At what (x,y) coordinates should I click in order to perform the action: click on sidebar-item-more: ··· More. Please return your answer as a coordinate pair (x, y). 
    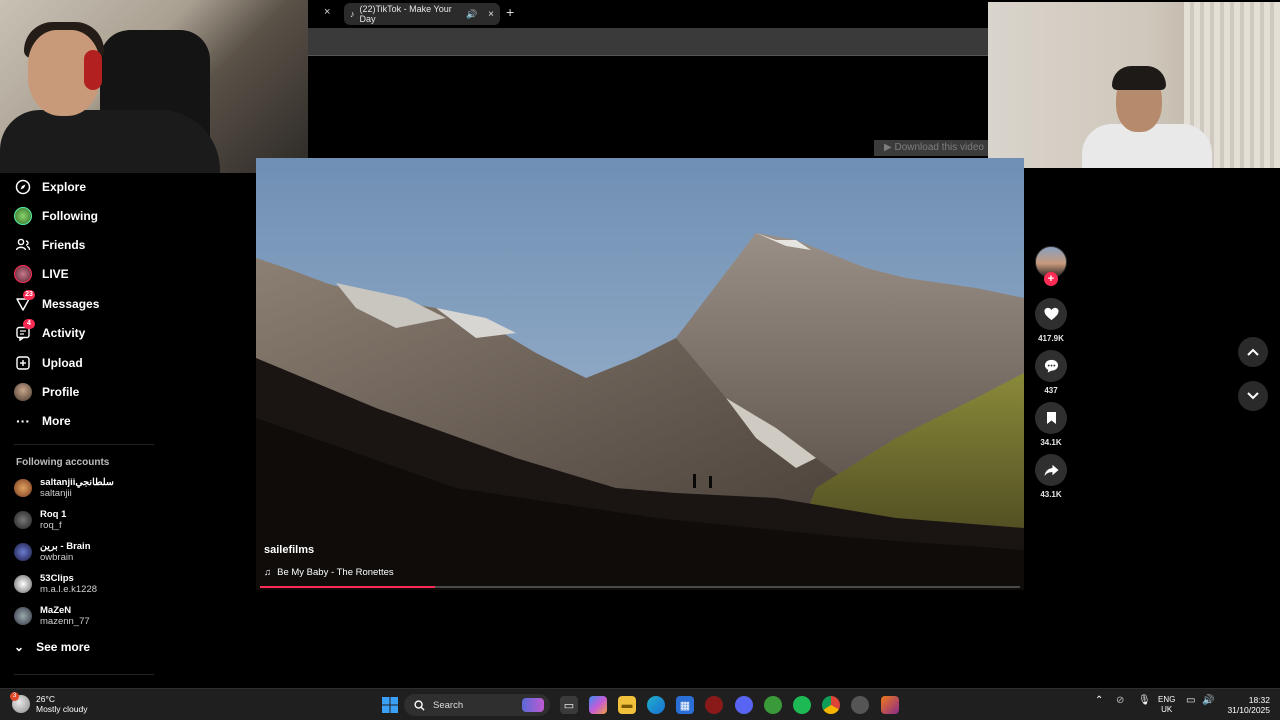
    Looking at the image, I should click on (42, 421).